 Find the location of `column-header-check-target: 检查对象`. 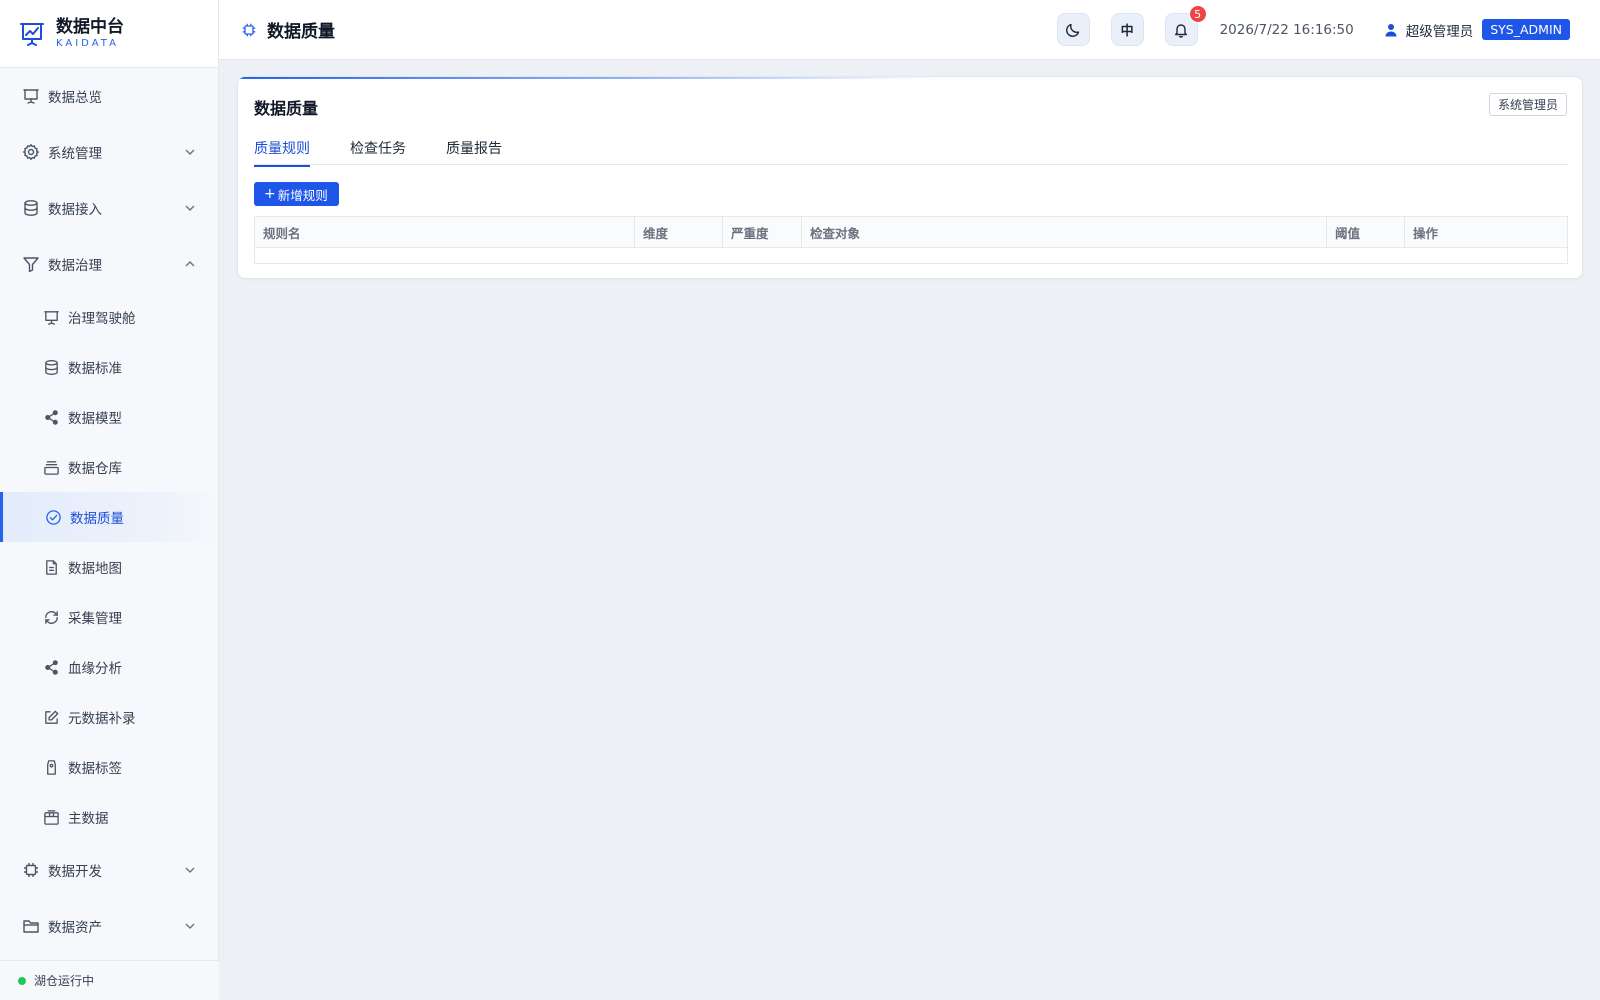

column-header-check-target: 检查对象 is located at coordinates (1064, 232).